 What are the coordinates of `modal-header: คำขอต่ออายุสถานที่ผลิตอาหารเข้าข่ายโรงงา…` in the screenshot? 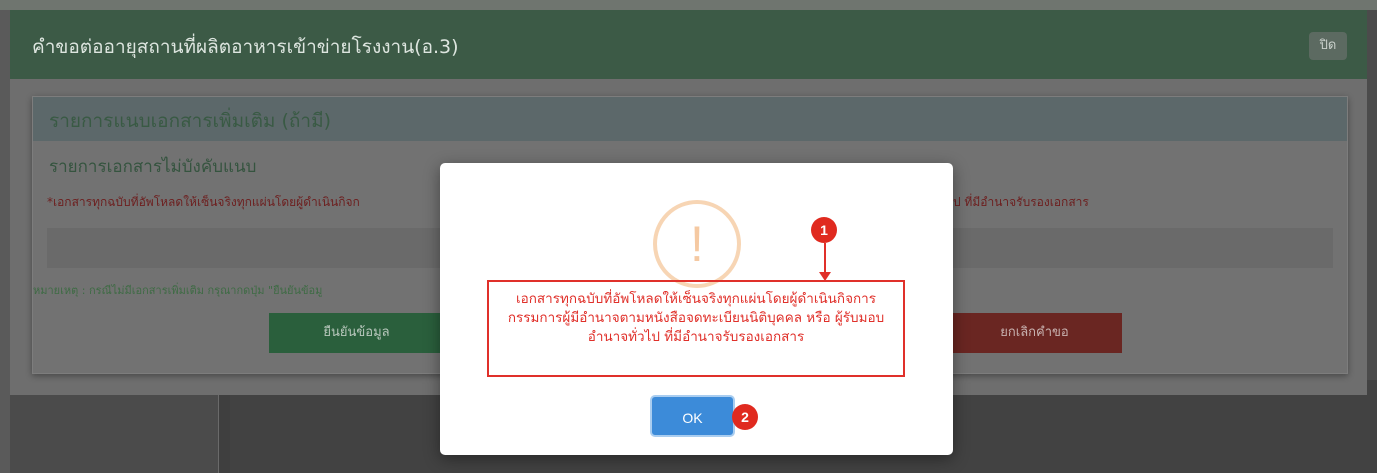 It's located at (688, 44).